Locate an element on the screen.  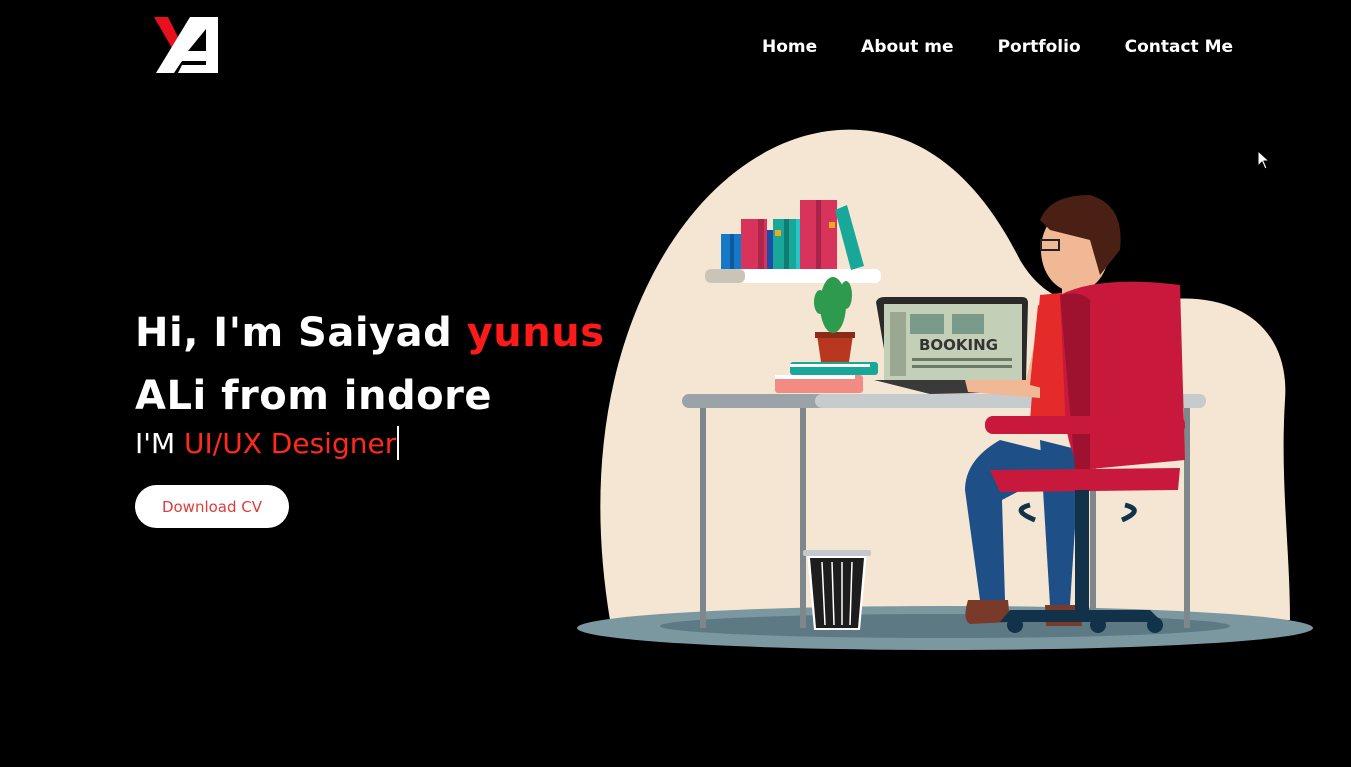
hero-subtitle-prefix: I'M is located at coordinates (155, 443).